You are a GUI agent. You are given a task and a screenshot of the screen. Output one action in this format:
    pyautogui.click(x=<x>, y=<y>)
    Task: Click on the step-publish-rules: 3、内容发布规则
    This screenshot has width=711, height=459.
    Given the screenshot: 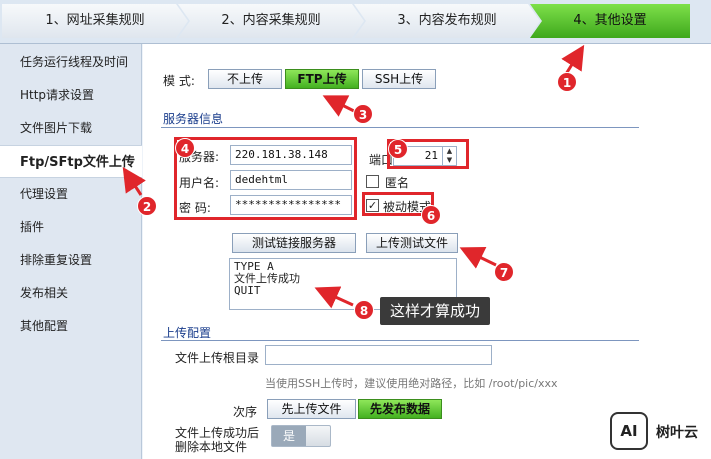 What is the action you would take?
    pyautogui.click(x=447, y=21)
    